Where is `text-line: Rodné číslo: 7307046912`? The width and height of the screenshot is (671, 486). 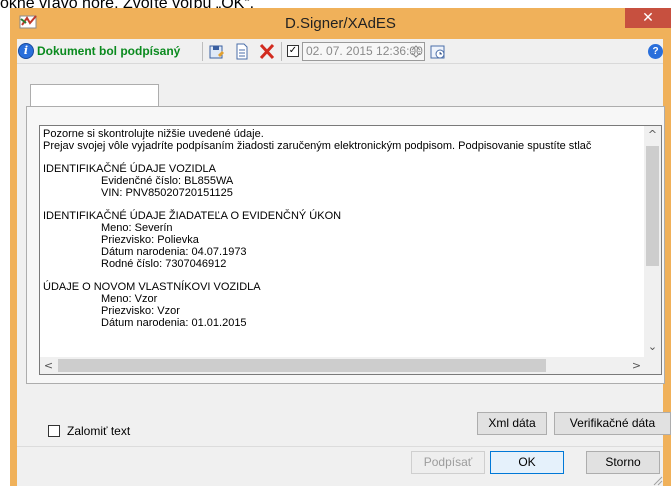
text-line: Rodné číslo: 7307046912 is located at coordinates (164, 264).